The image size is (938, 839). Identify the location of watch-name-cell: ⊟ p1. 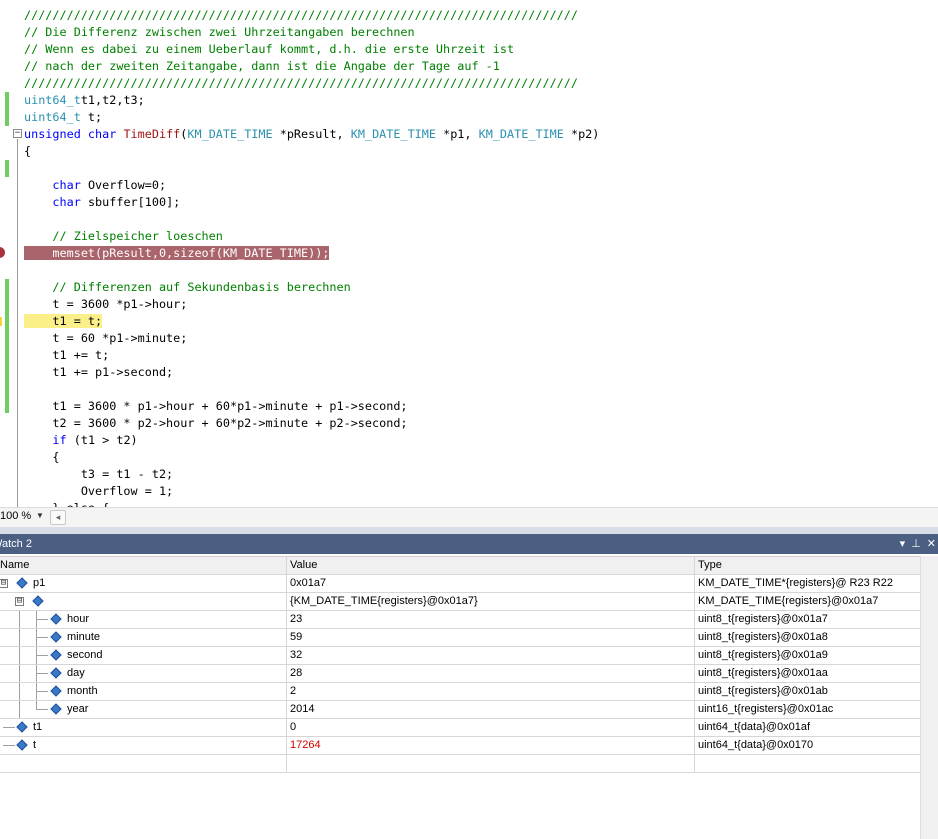
(142, 583).